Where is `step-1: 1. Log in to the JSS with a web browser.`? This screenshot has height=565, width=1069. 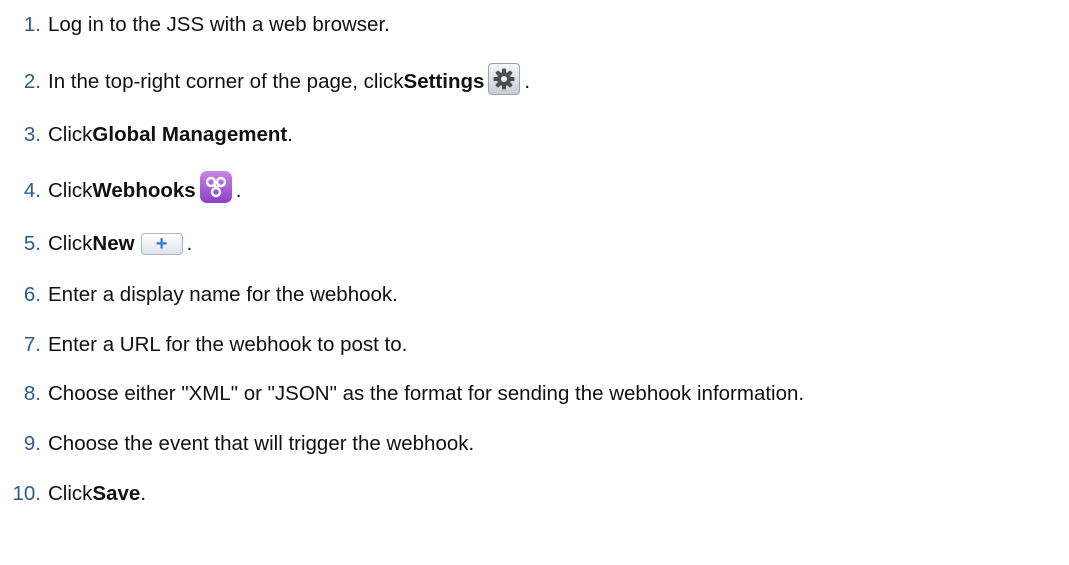
step-1: 1. Log in to the JSS with a web browser. is located at coordinates (195, 25).